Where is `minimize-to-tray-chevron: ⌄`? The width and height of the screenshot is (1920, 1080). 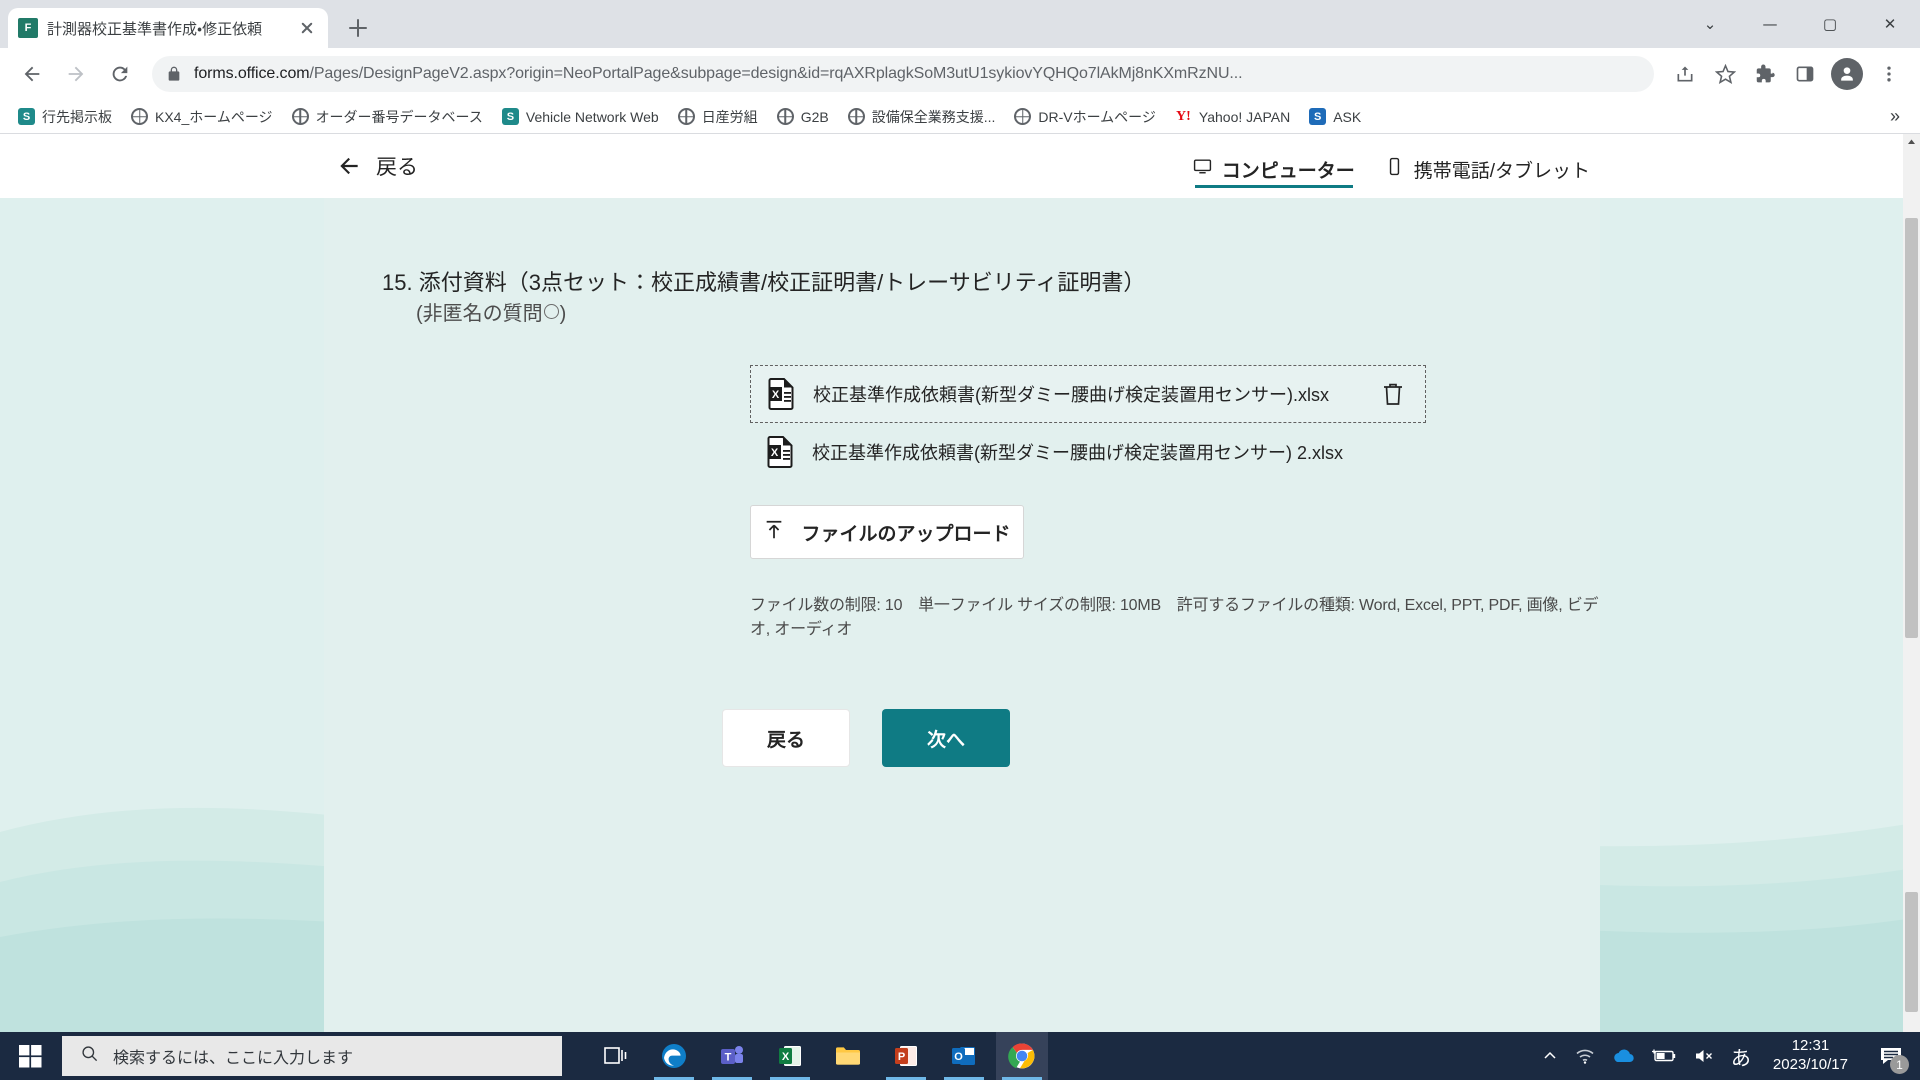
minimize-to-tray-chevron: ⌄ is located at coordinates (1710, 24).